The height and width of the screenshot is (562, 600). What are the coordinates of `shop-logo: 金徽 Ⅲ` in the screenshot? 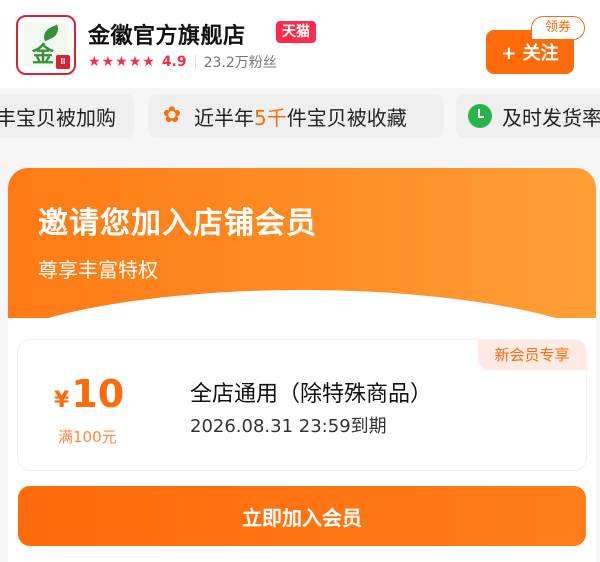 It's located at (46, 45).